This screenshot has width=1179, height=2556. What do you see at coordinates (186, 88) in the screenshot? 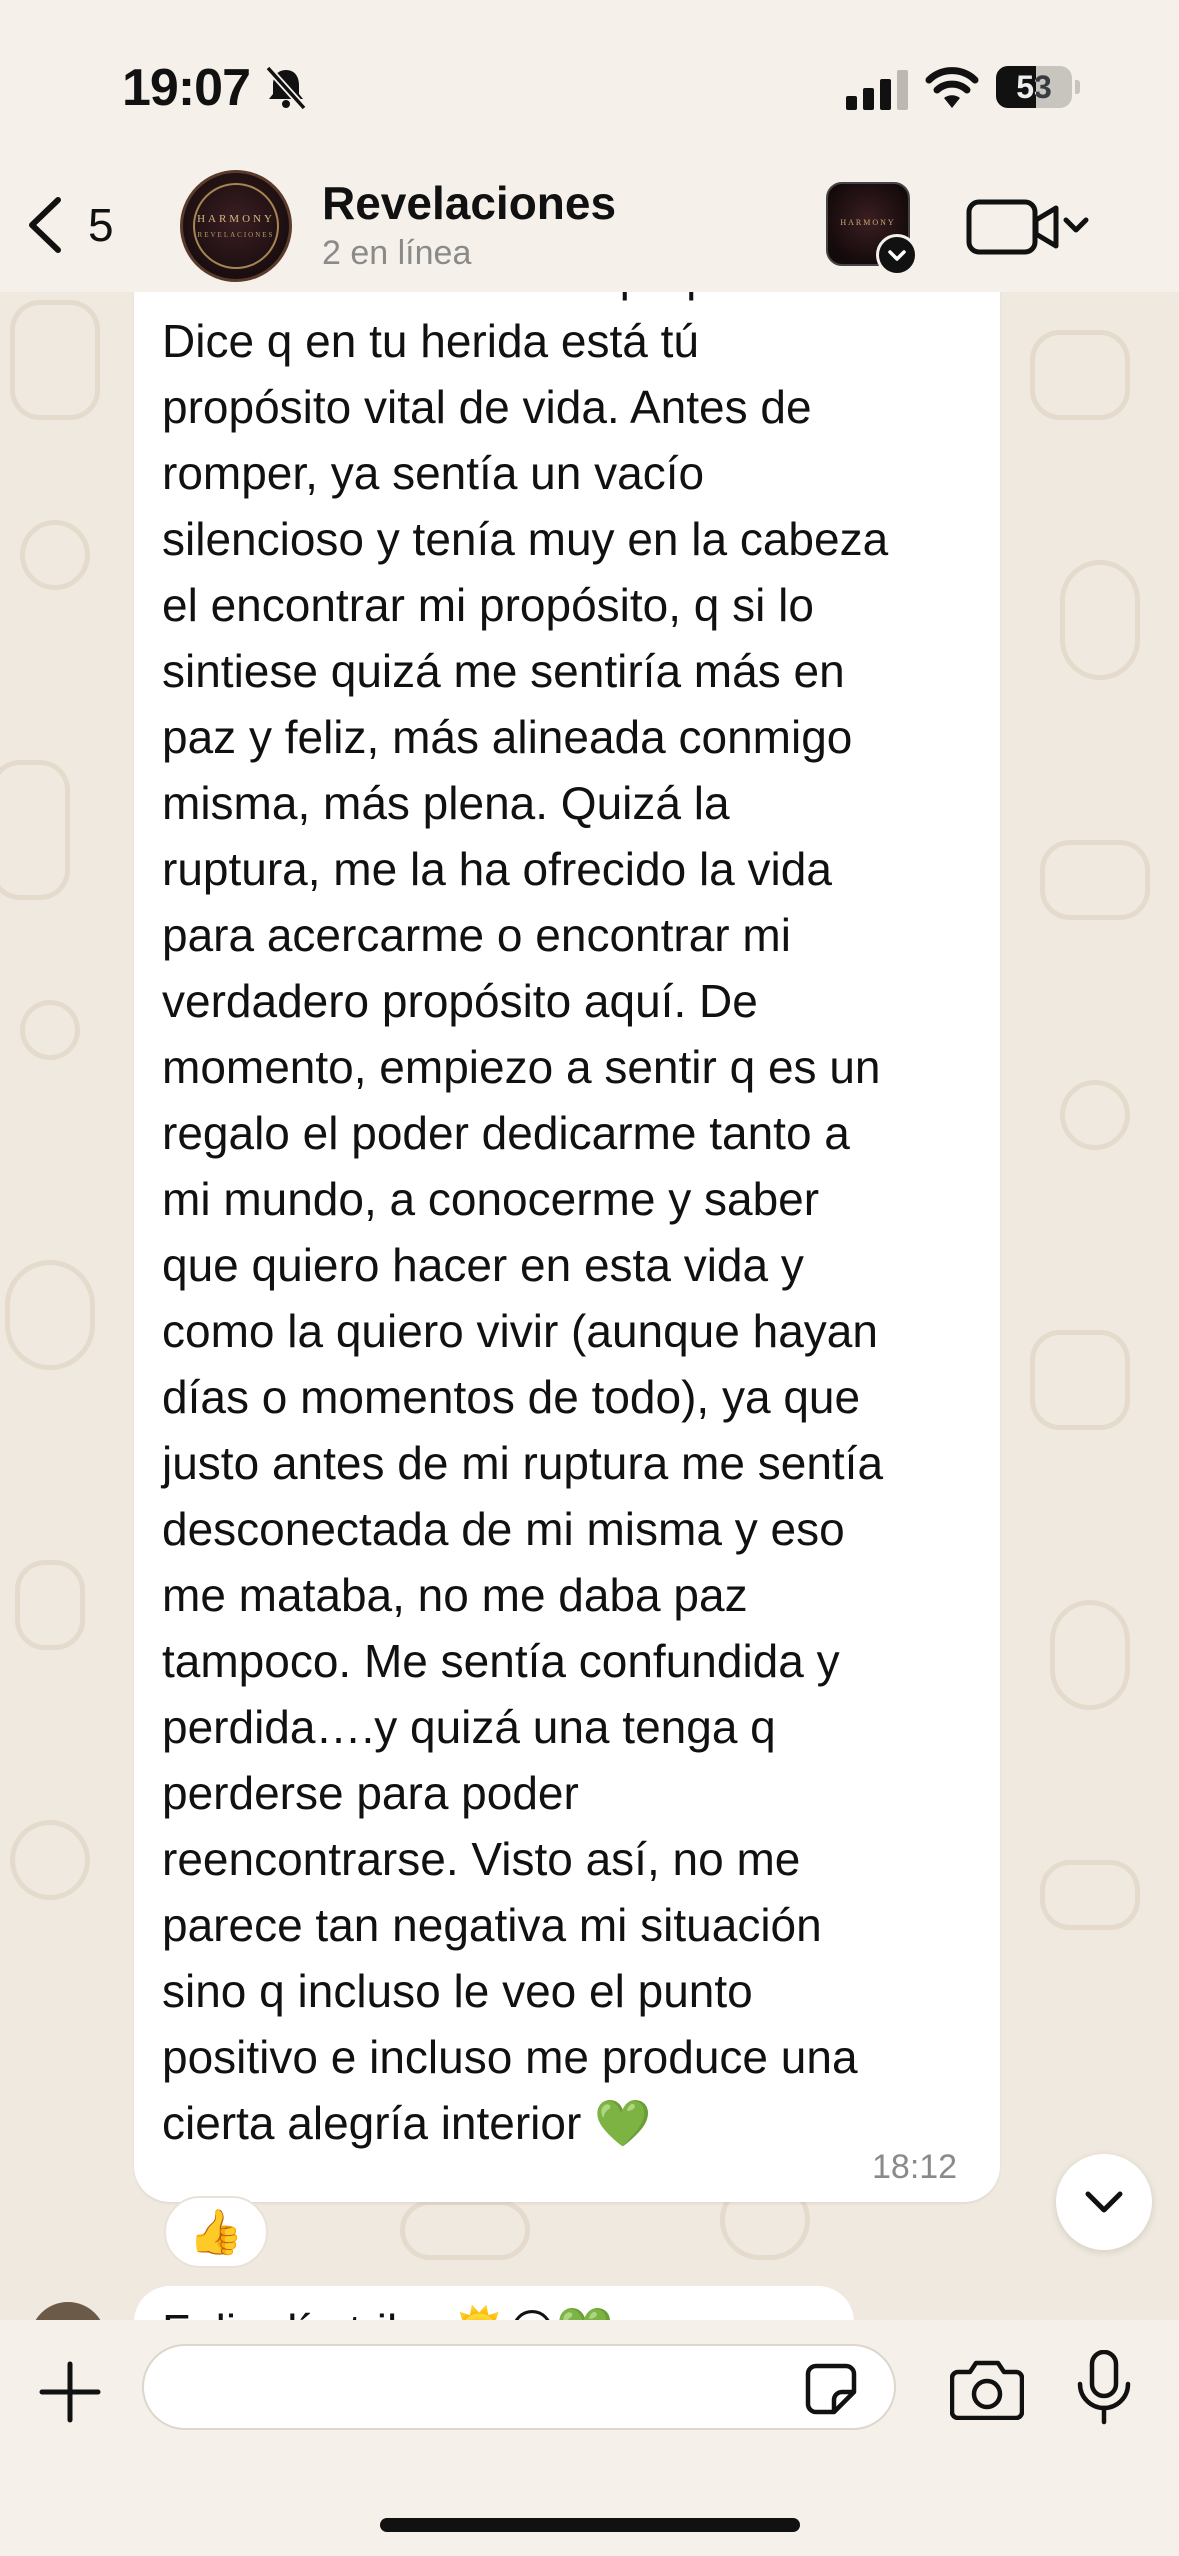
I see `status-time: 19:07` at bounding box center [186, 88].